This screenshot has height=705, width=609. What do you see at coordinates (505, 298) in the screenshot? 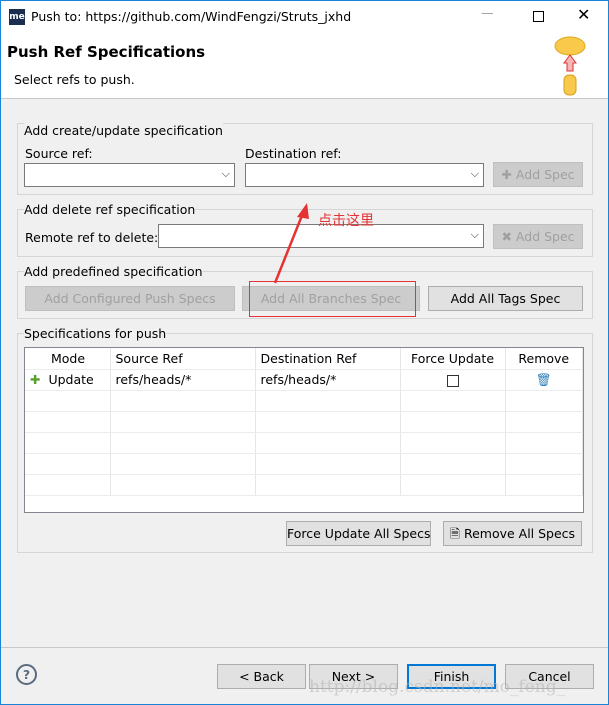
I see `add-all-tags-spec-button: Add All Tags Spec` at bounding box center [505, 298].